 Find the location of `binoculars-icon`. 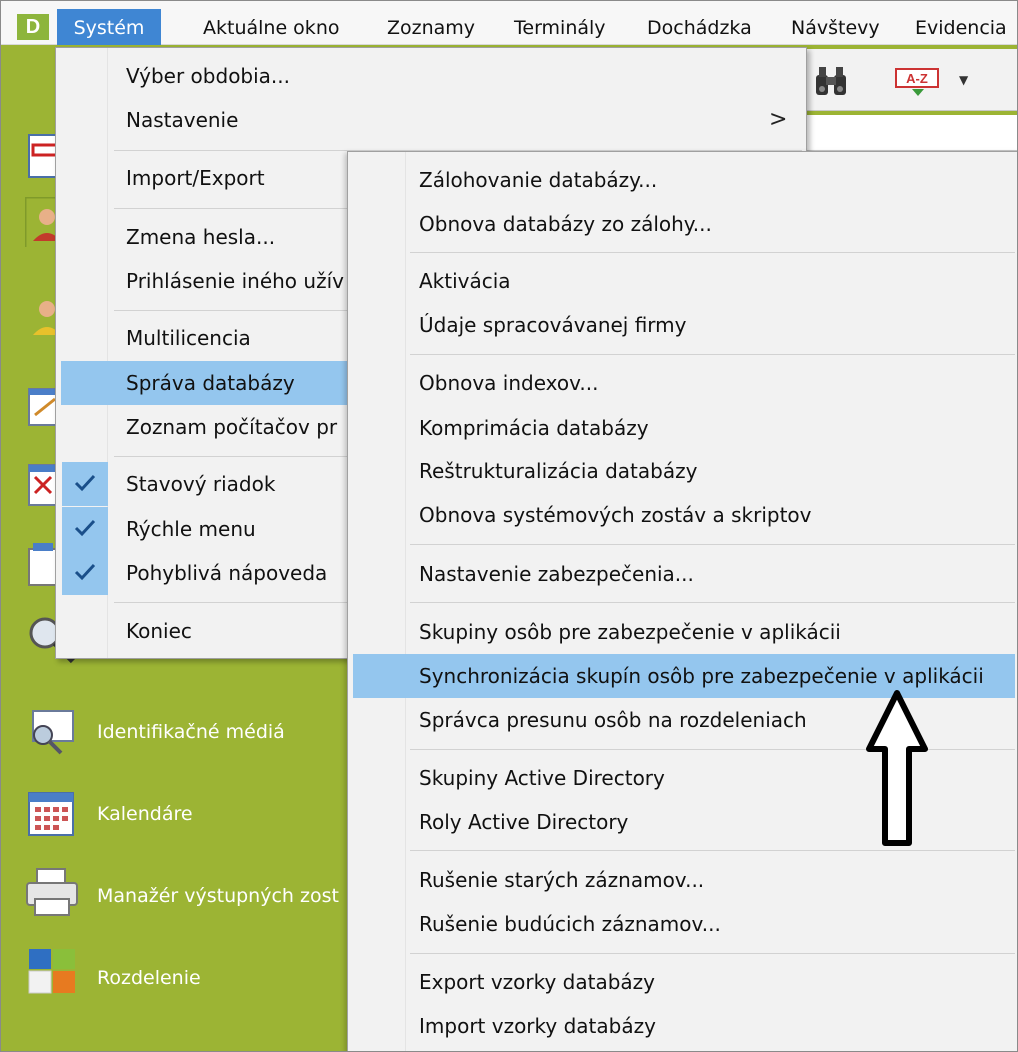

binoculars-icon is located at coordinates (831, 81).